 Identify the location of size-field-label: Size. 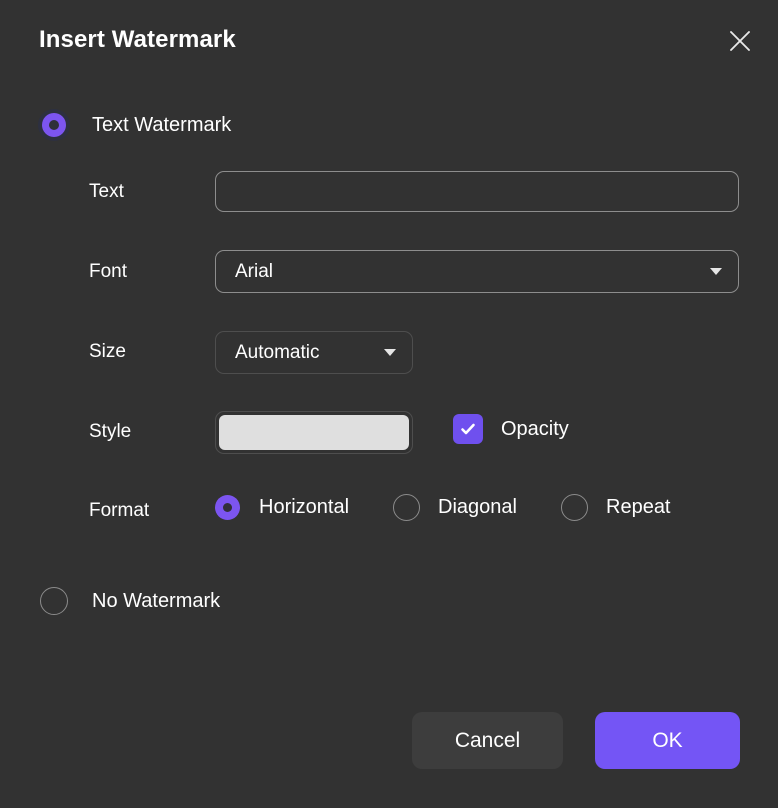
(107, 351).